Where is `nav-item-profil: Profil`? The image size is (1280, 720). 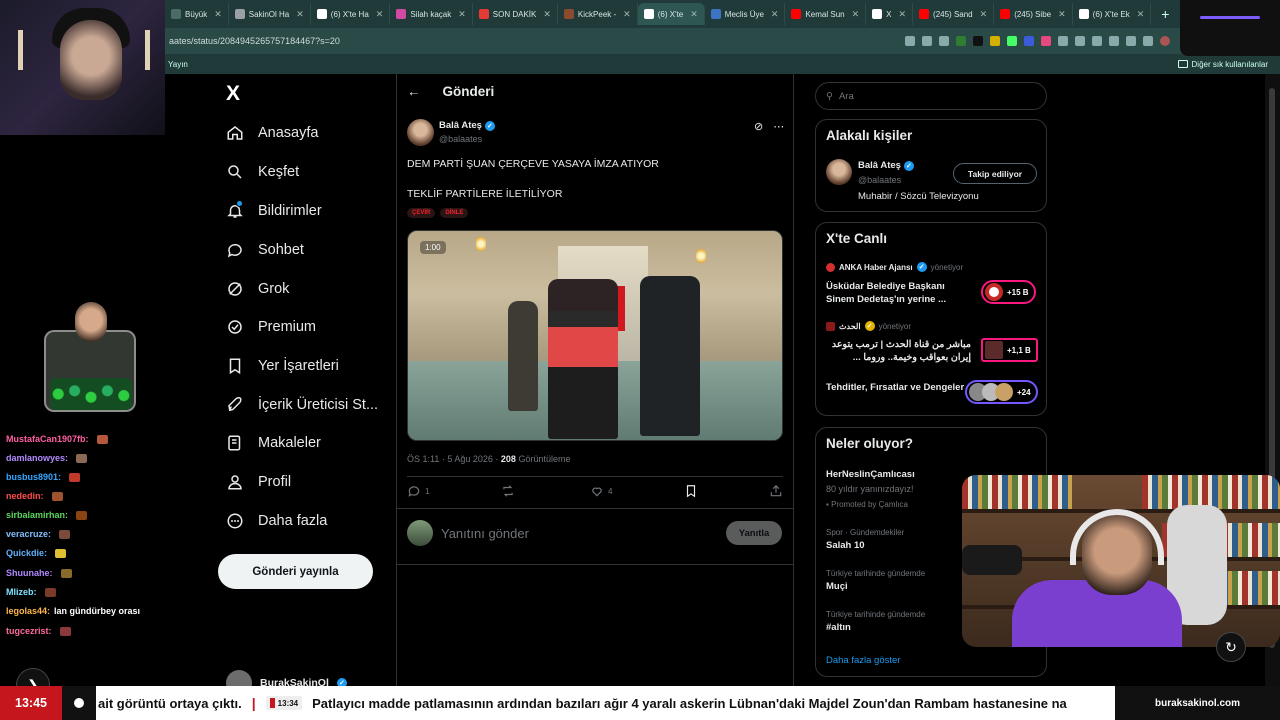
nav-item-profil: Profil is located at coordinates (258, 482).